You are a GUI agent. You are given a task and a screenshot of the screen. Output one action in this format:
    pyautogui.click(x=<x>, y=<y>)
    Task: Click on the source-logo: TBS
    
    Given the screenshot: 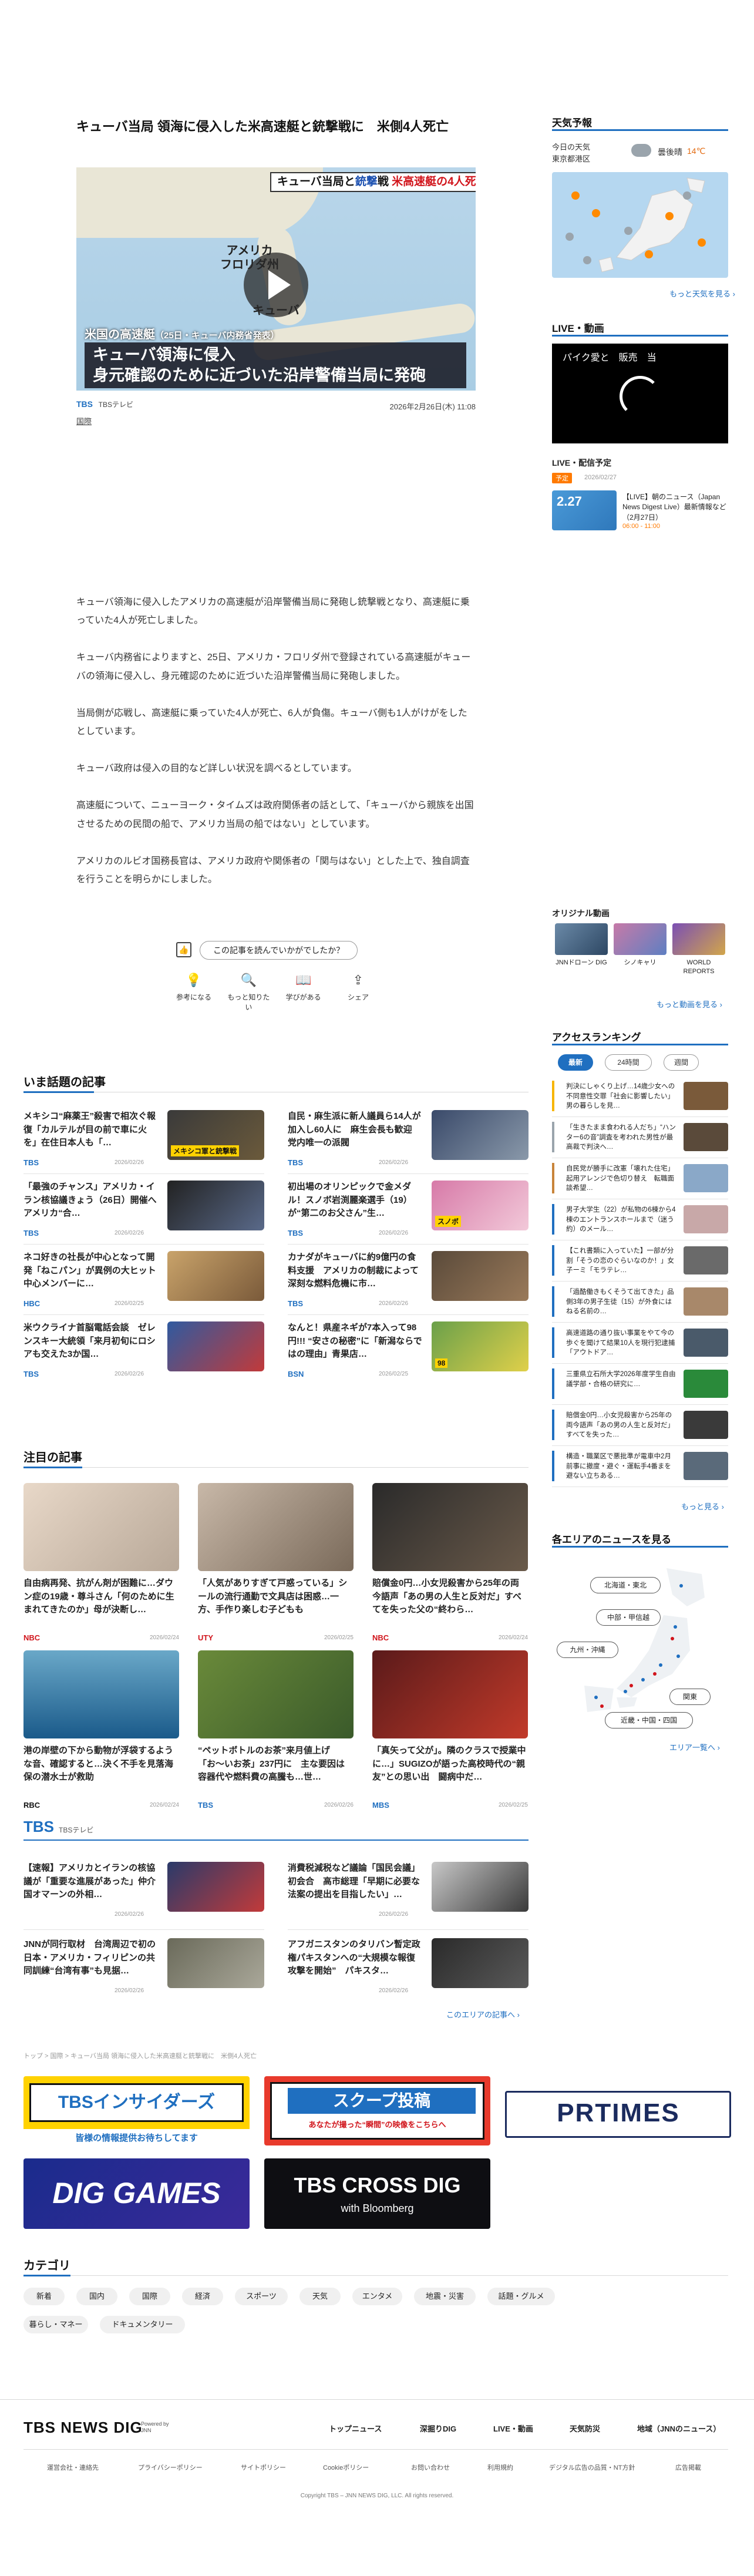 What is the action you would take?
    pyautogui.click(x=84, y=404)
    